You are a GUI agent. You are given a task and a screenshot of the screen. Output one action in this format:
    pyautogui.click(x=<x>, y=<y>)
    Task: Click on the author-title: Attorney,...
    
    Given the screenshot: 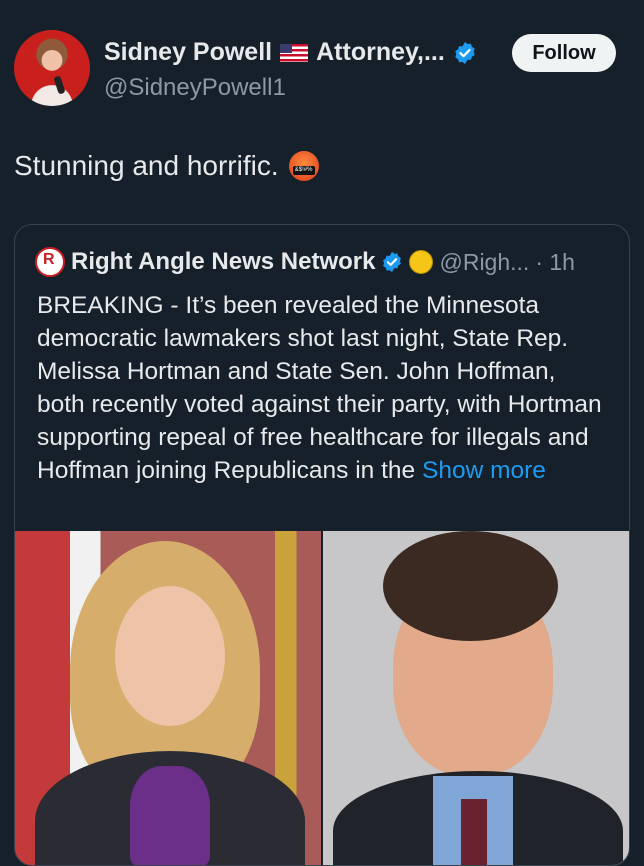 What is the action you would take?
    pyautogui.click(x=380, y=52)
    